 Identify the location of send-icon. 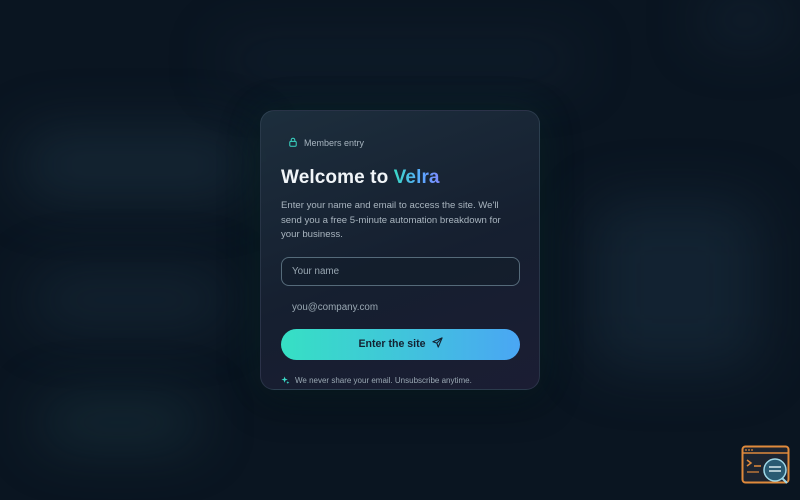
(437, 344).